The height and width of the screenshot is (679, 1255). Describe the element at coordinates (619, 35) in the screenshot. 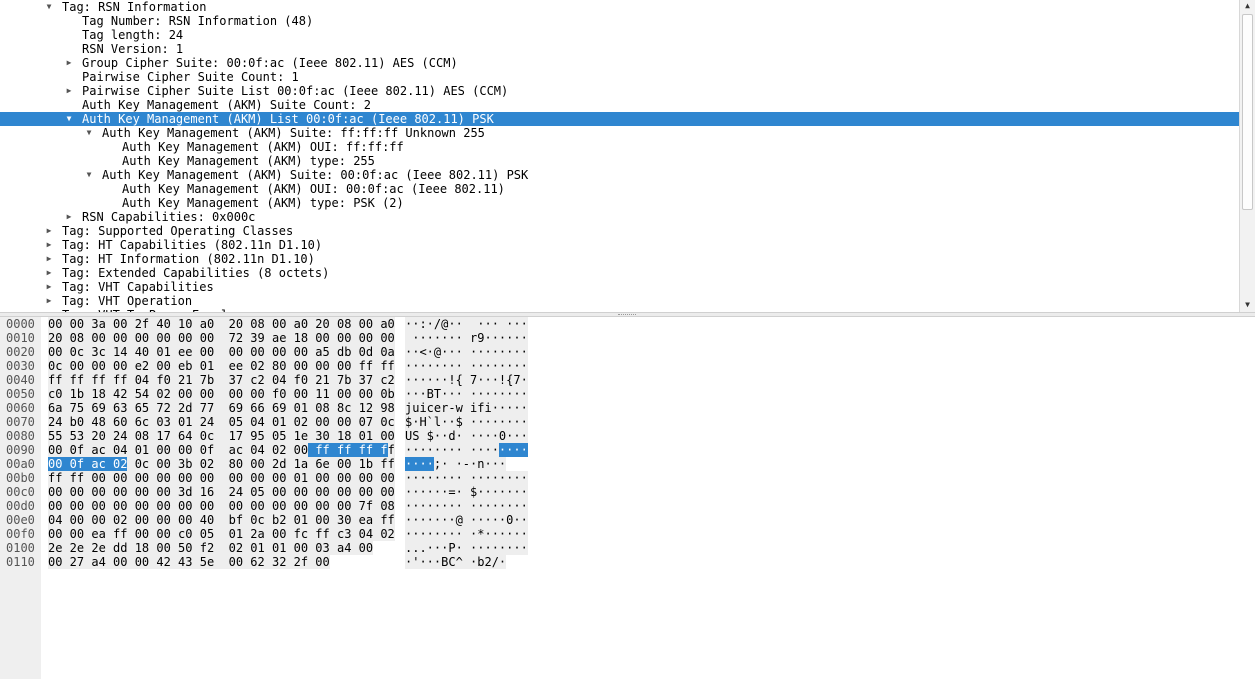

I see `tree-row: Tag length: 24` at that location.